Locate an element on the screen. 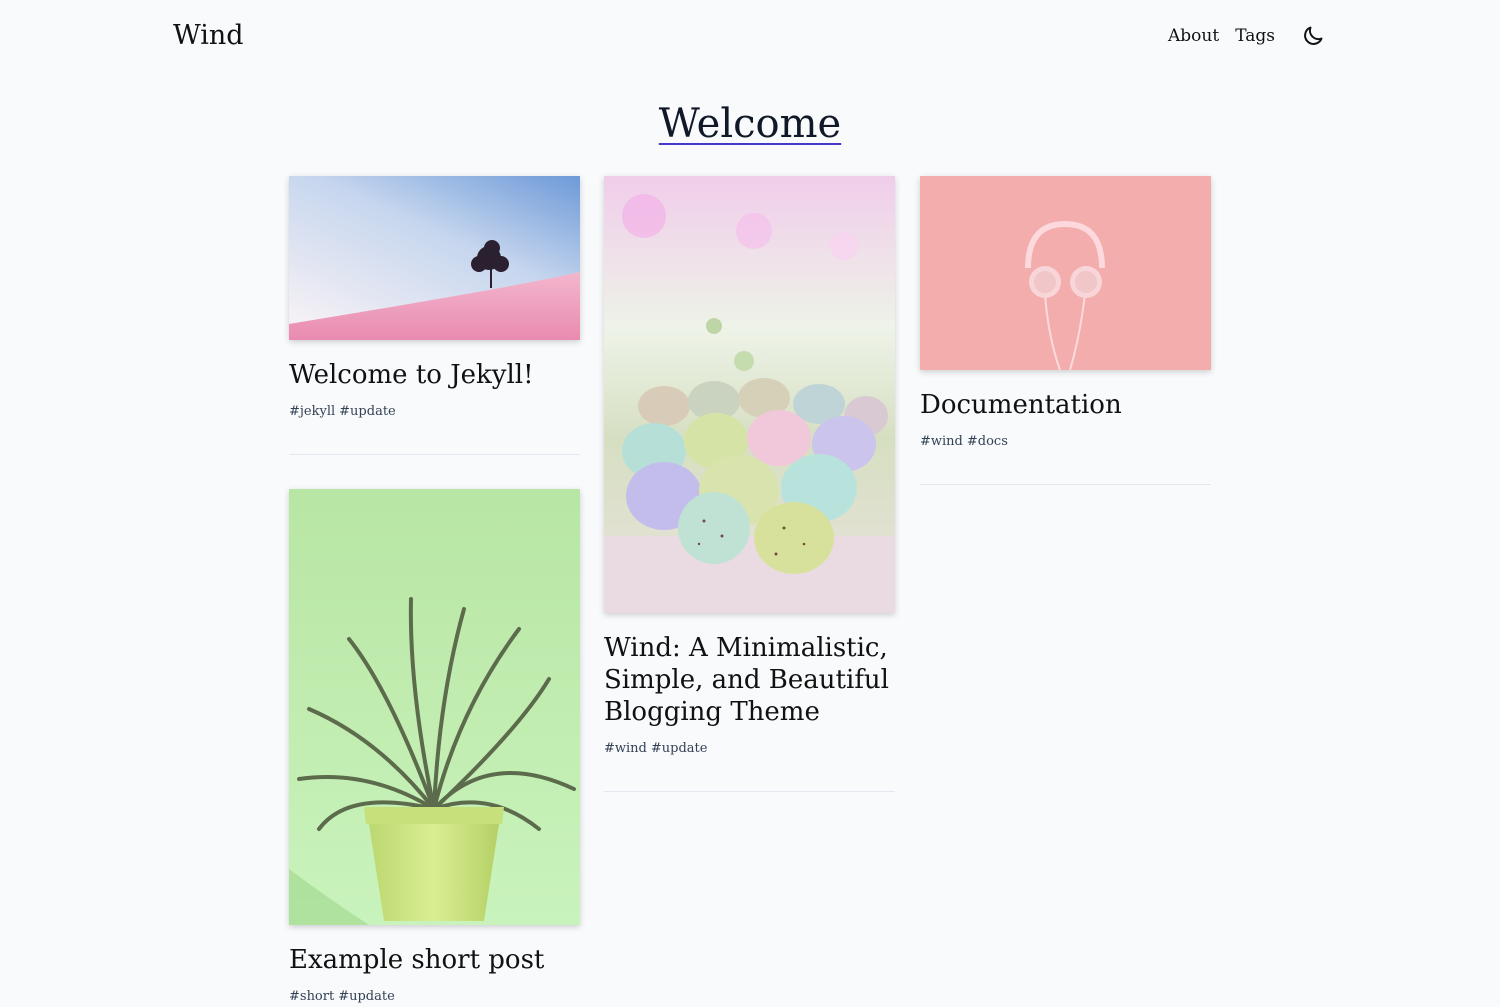  pastel-eggs-image is located at coordinates (749, 394).